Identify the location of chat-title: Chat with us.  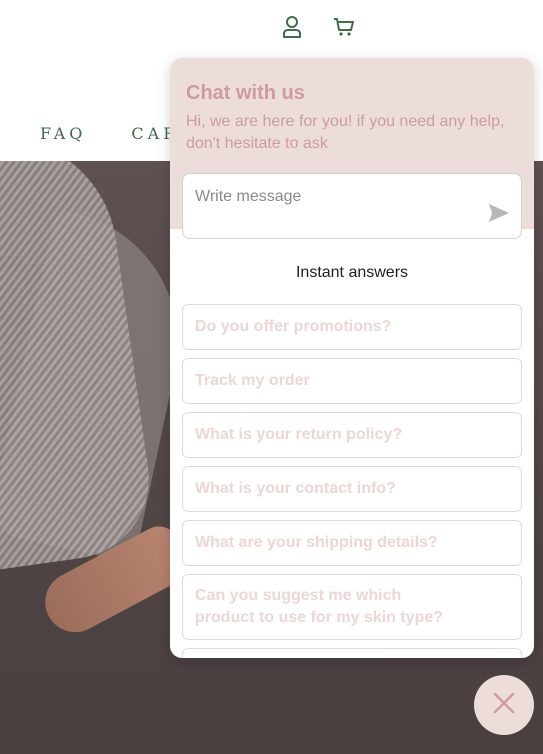
(245, 93).